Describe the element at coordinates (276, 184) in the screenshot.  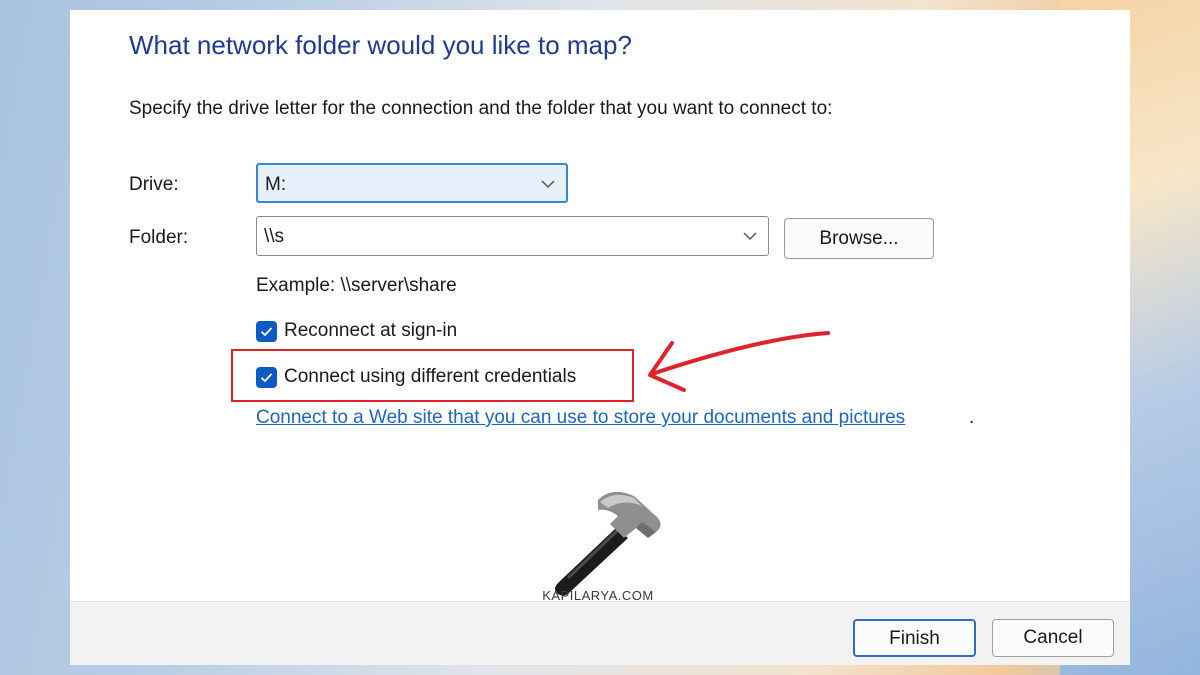
I see `drive-value: M:` at that location.